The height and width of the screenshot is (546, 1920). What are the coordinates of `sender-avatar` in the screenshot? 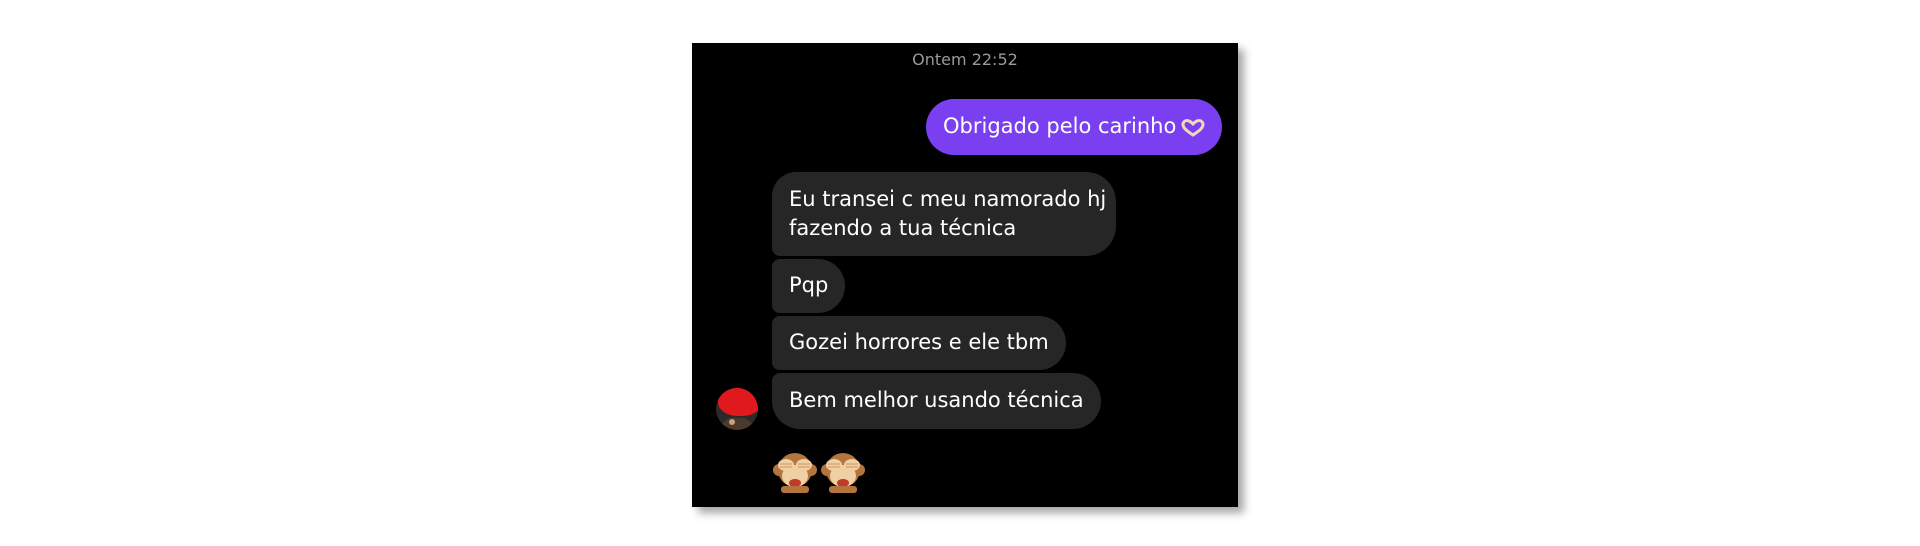 It's located at (737, 409).